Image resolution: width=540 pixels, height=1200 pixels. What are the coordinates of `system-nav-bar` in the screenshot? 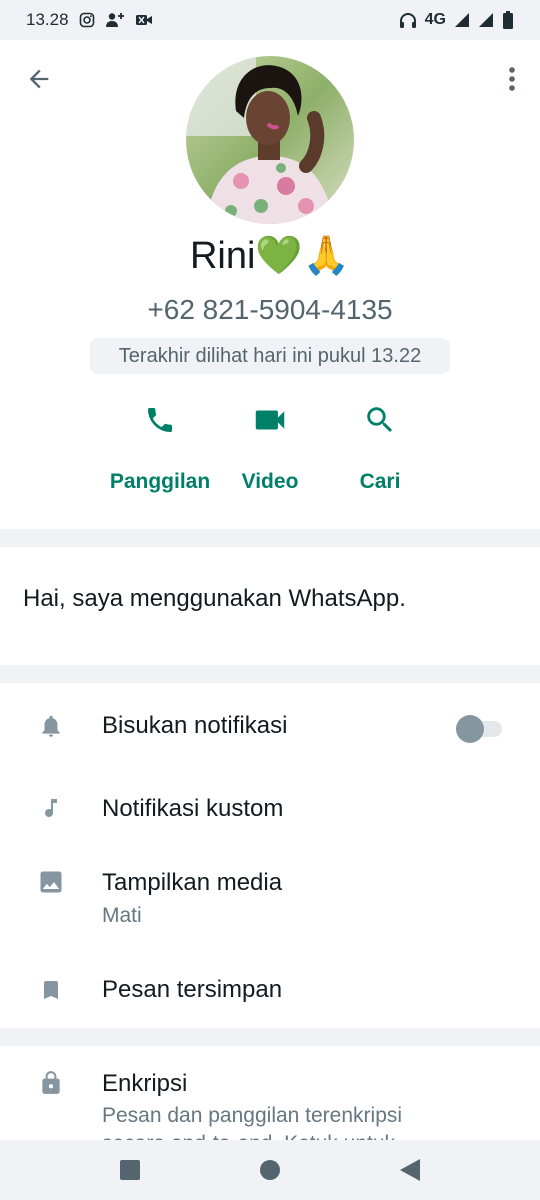 It's located at (270, 1170).